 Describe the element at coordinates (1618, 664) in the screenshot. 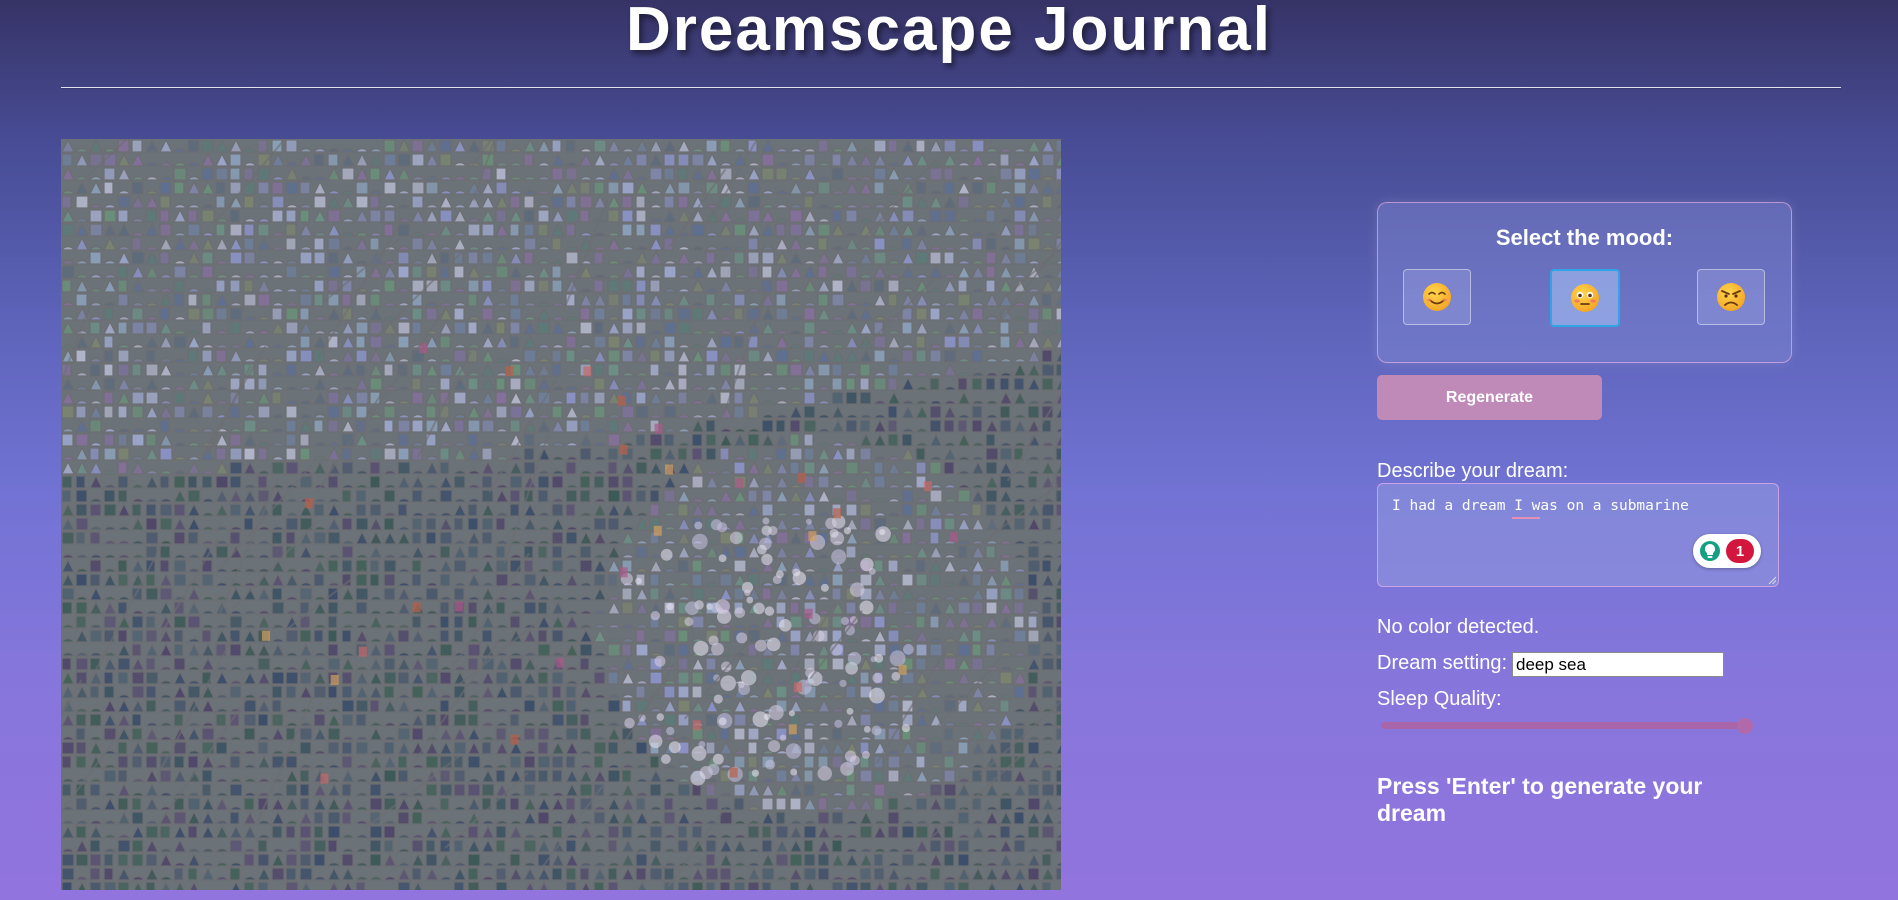

I see `dream-setting-input: deep sea` at that location.